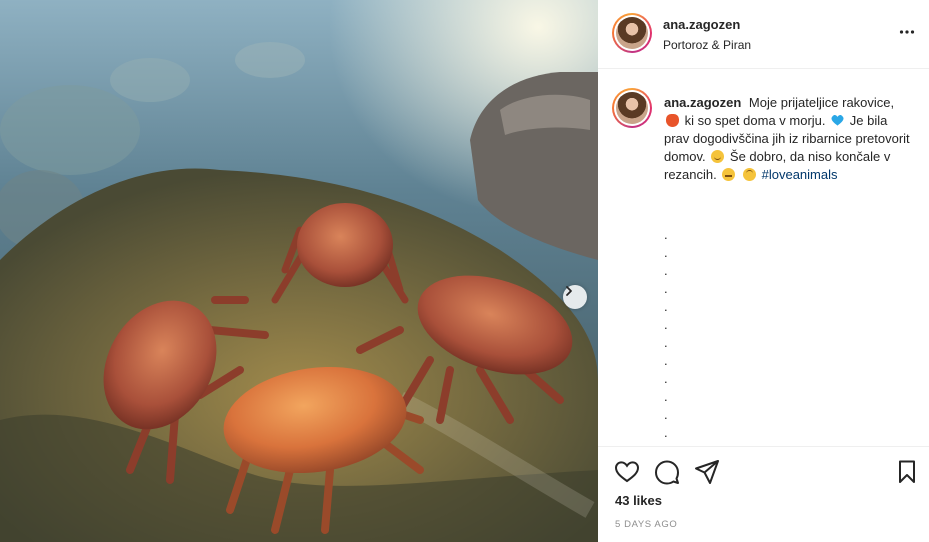  I want to click on post-actions: 43 likes 5 days ago, so click(763, 494).